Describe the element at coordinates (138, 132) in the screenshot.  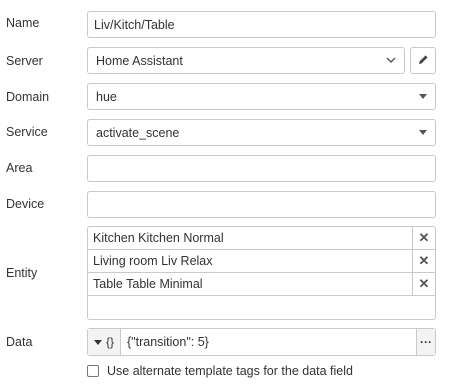
I see `service-value: activate_scene` at that location.